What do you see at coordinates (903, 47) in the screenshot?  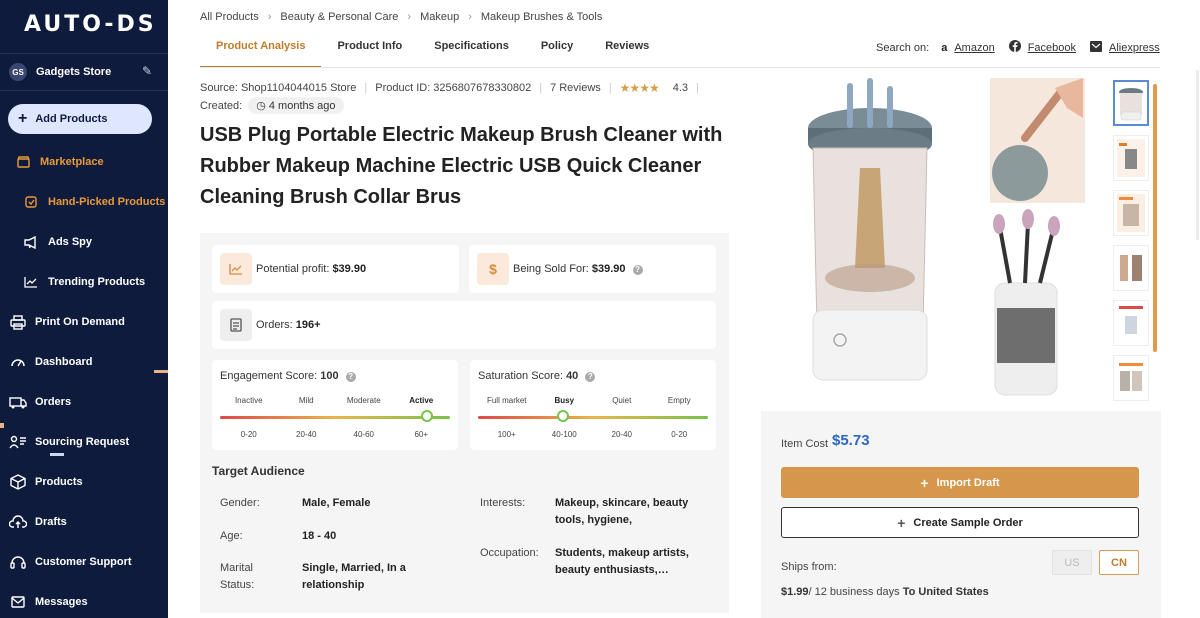 I see `search-on-label: Search on:` at bounding box center [903, 47].